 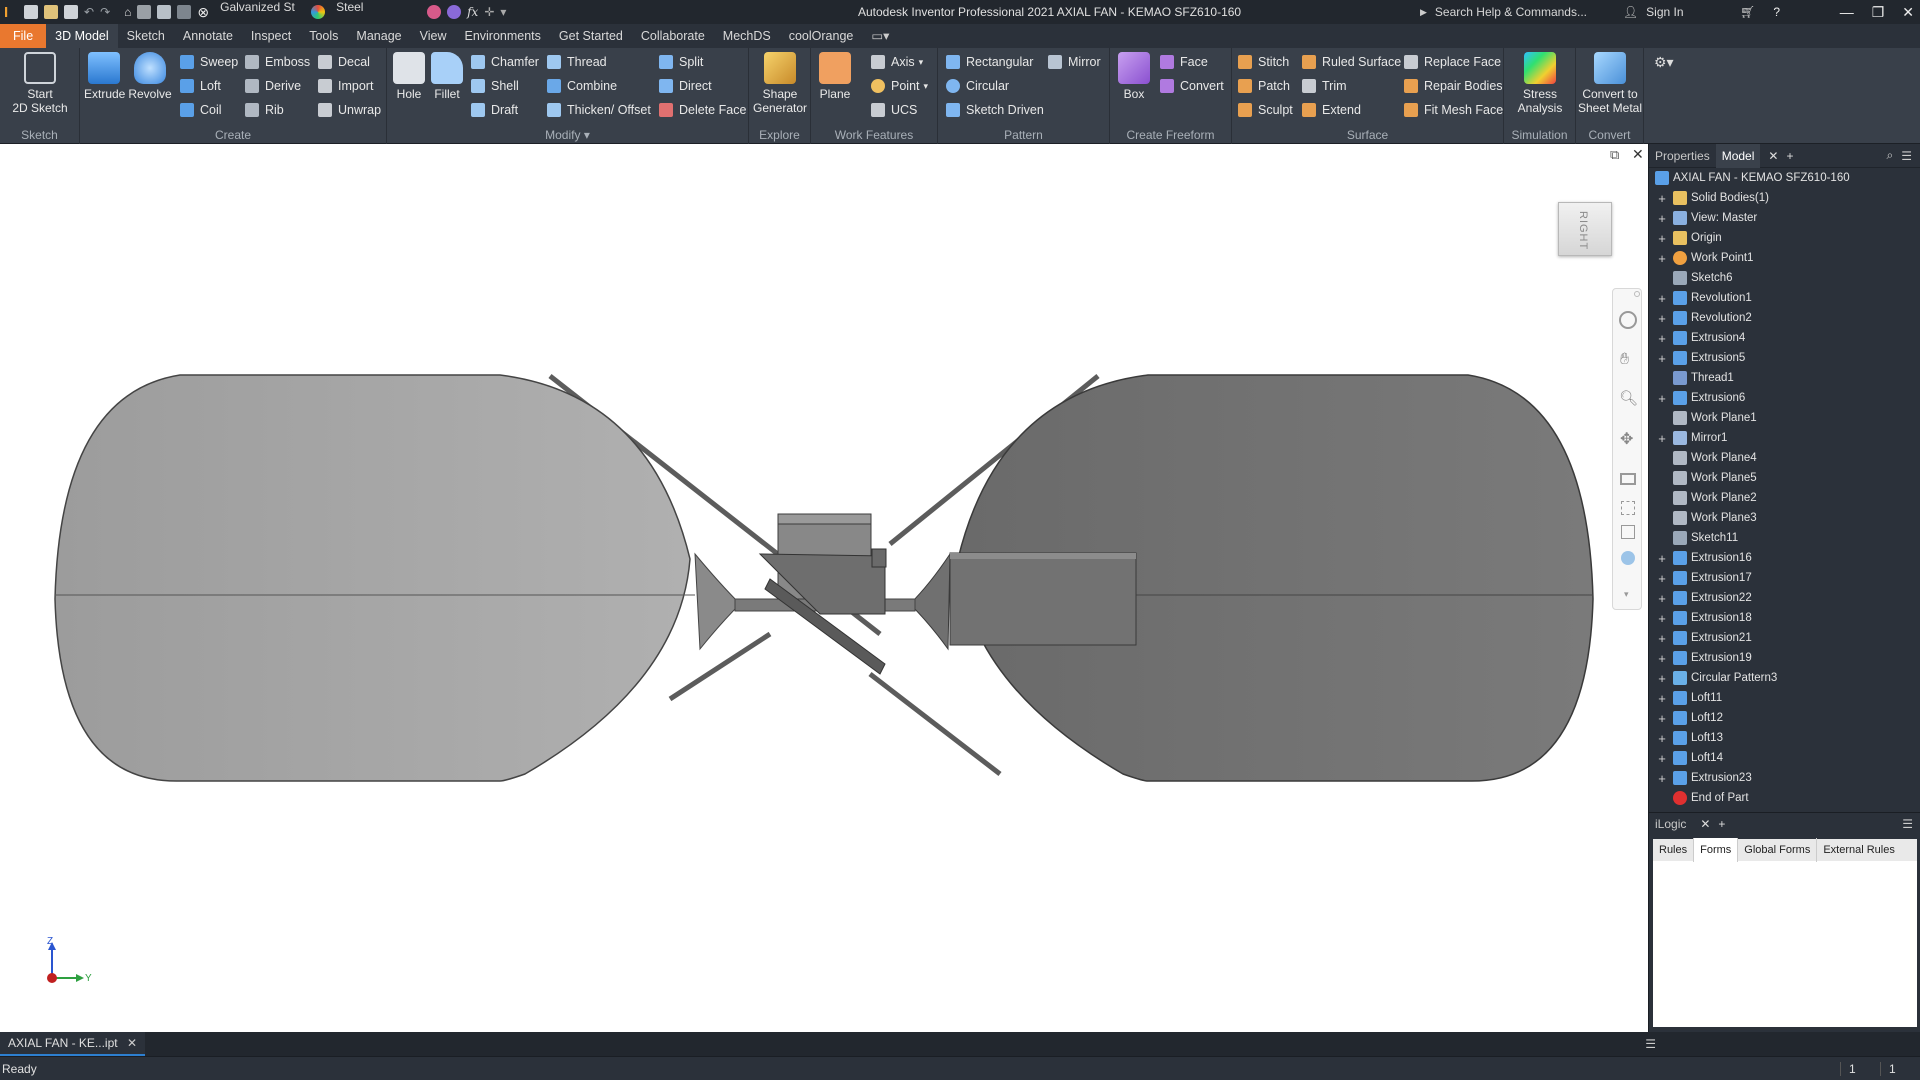 I want to click on convert-freeform-button: Convert, so click(x=1192, y=86).